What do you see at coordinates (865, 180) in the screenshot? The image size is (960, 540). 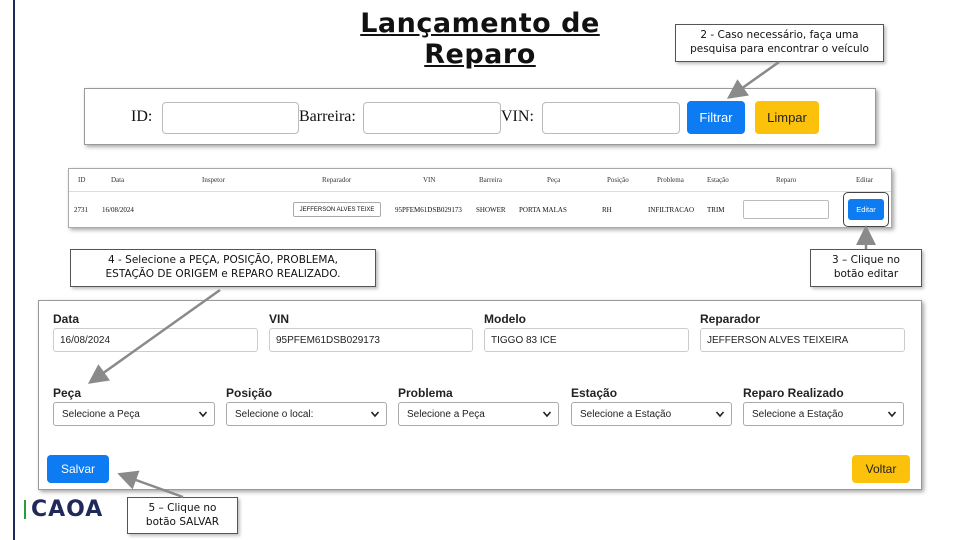 I see `col-header-editar: Editar` at bounding box center [865, 180].